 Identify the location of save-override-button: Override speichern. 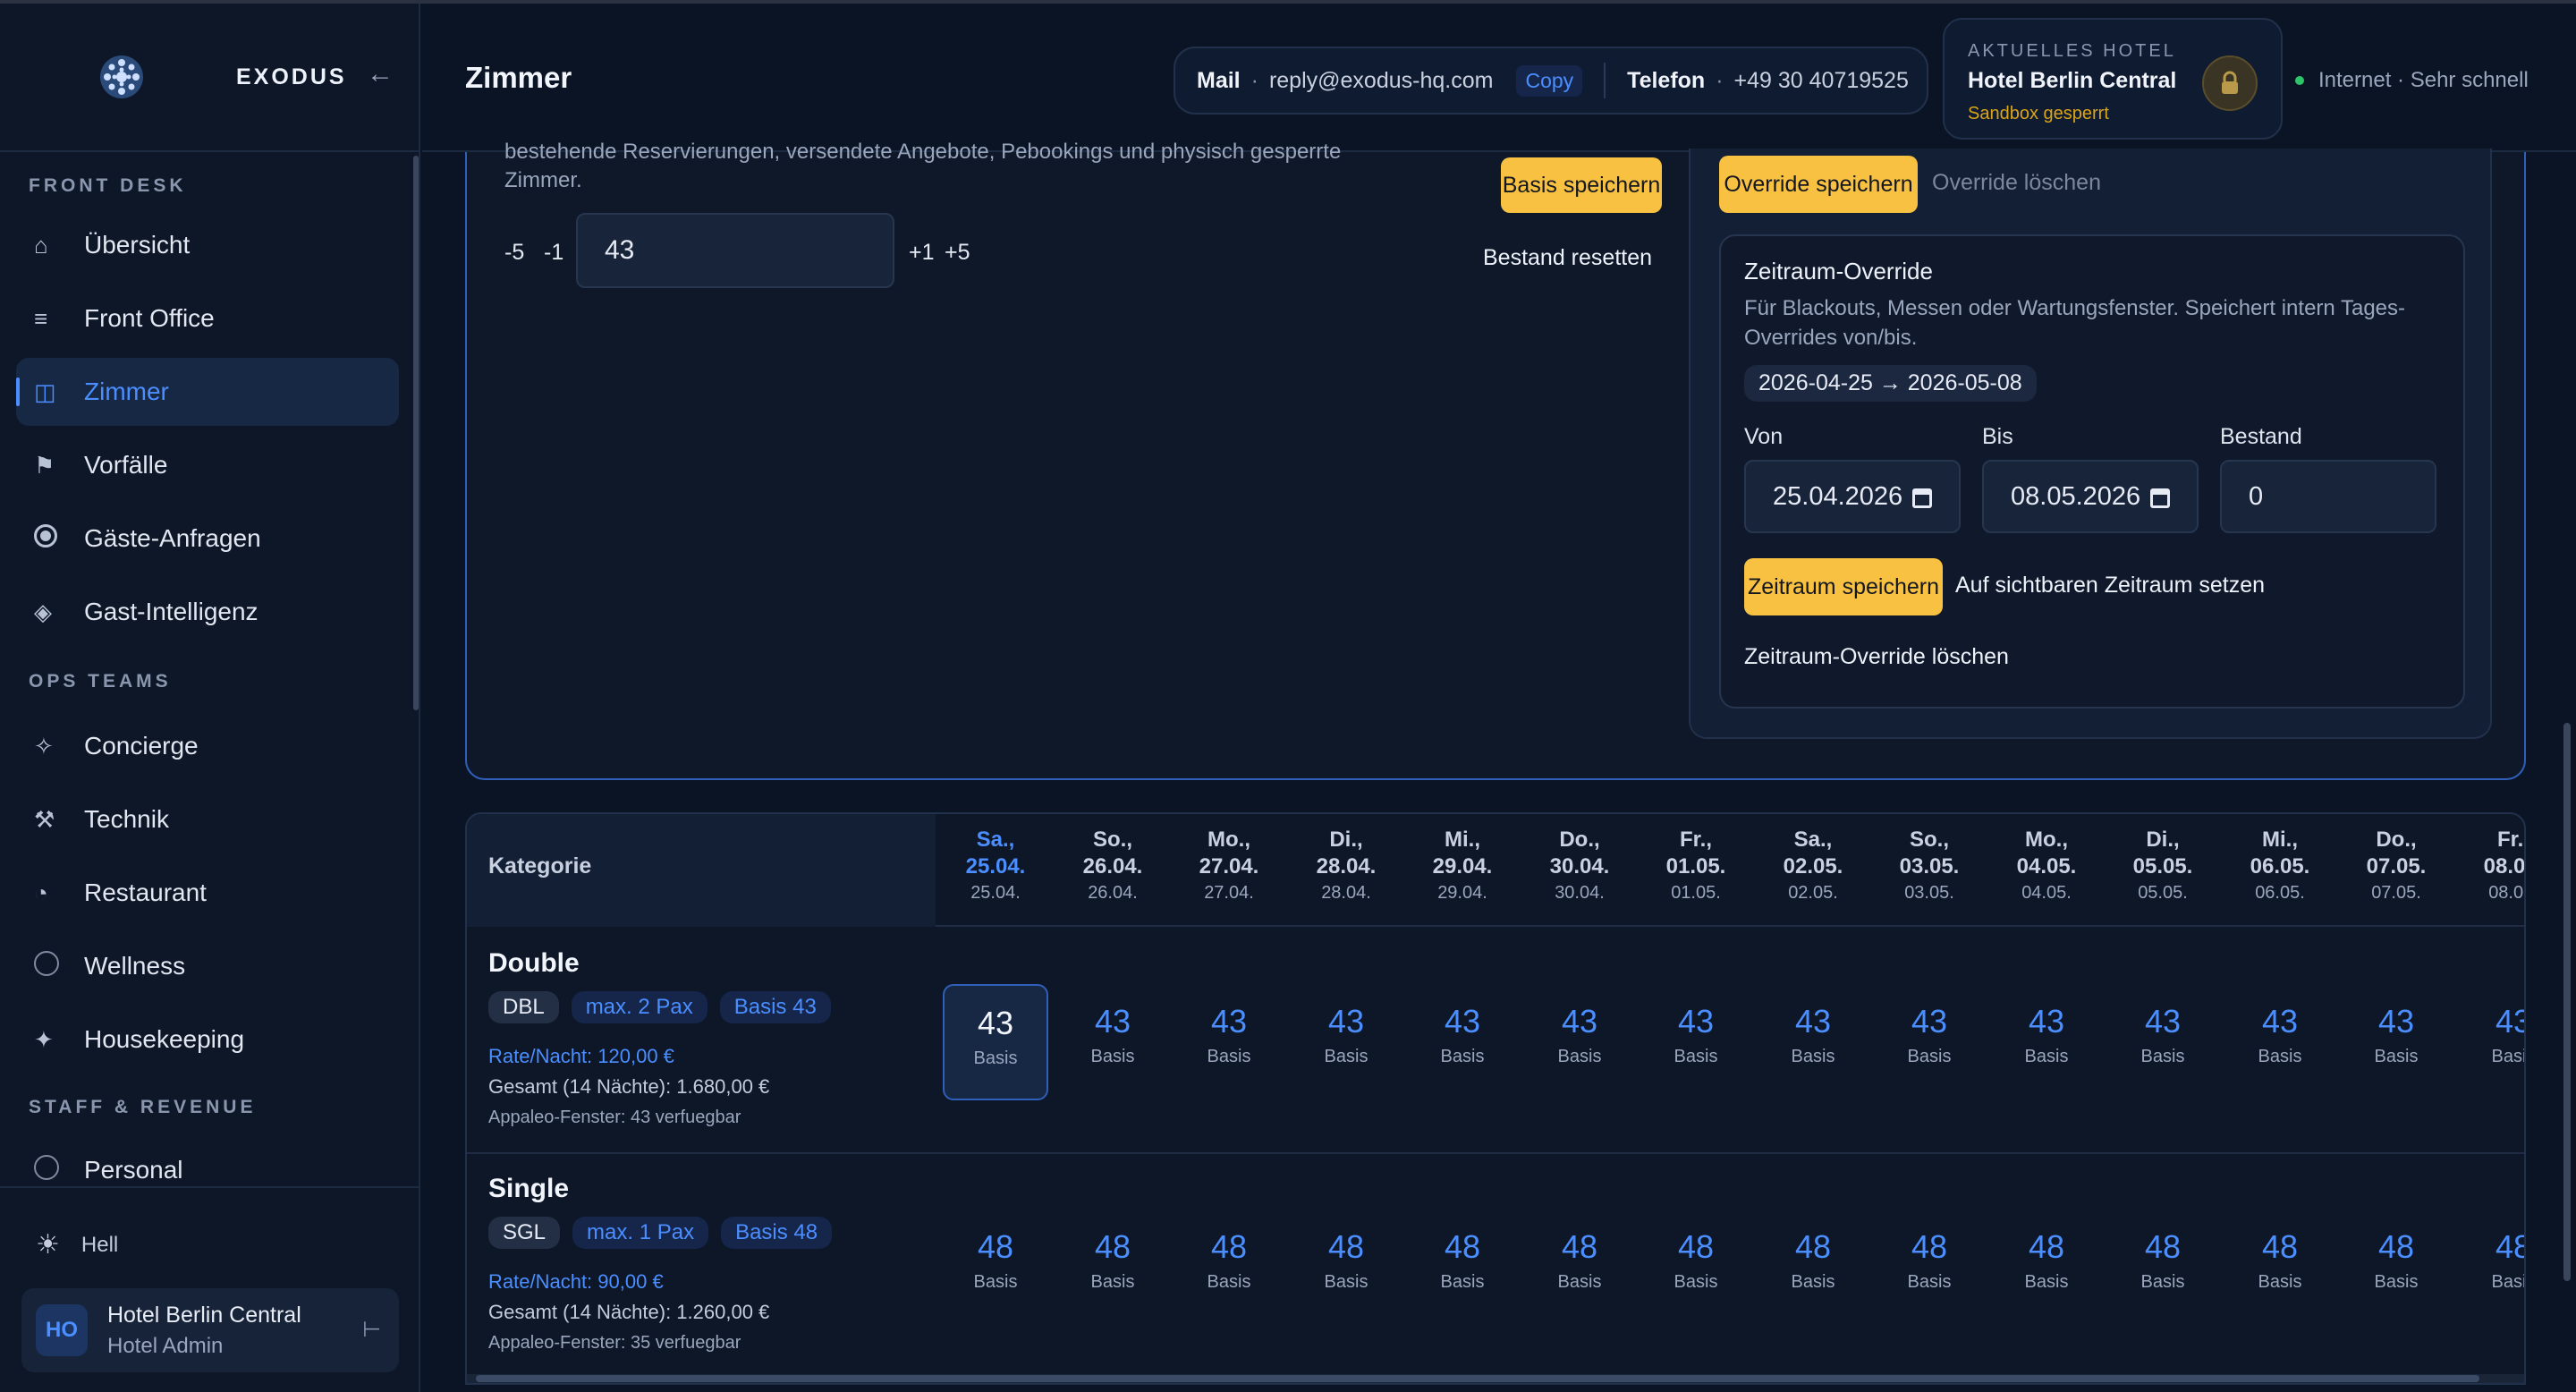
(1818, 184).